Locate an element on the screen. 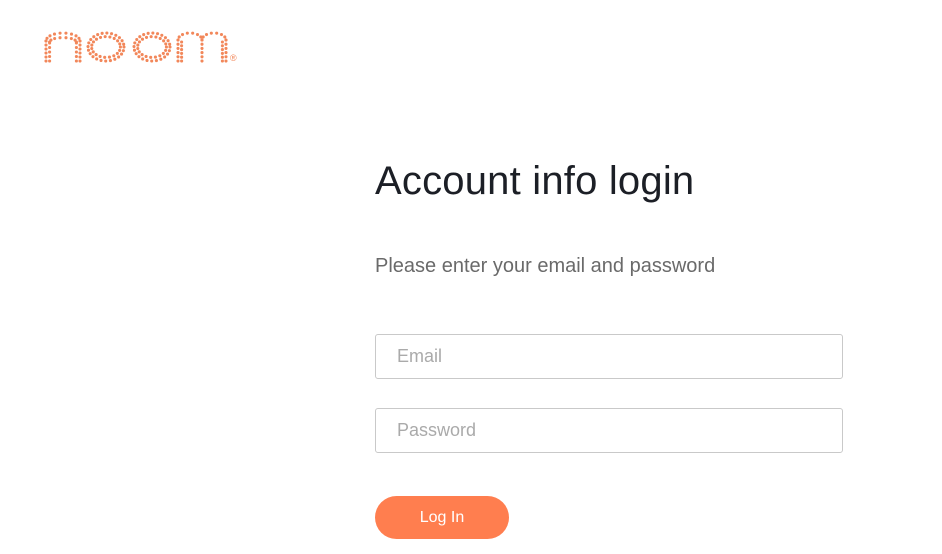 This screenshot has width=942, height=554. login-button: Log In is located at coordinates (442, 517).